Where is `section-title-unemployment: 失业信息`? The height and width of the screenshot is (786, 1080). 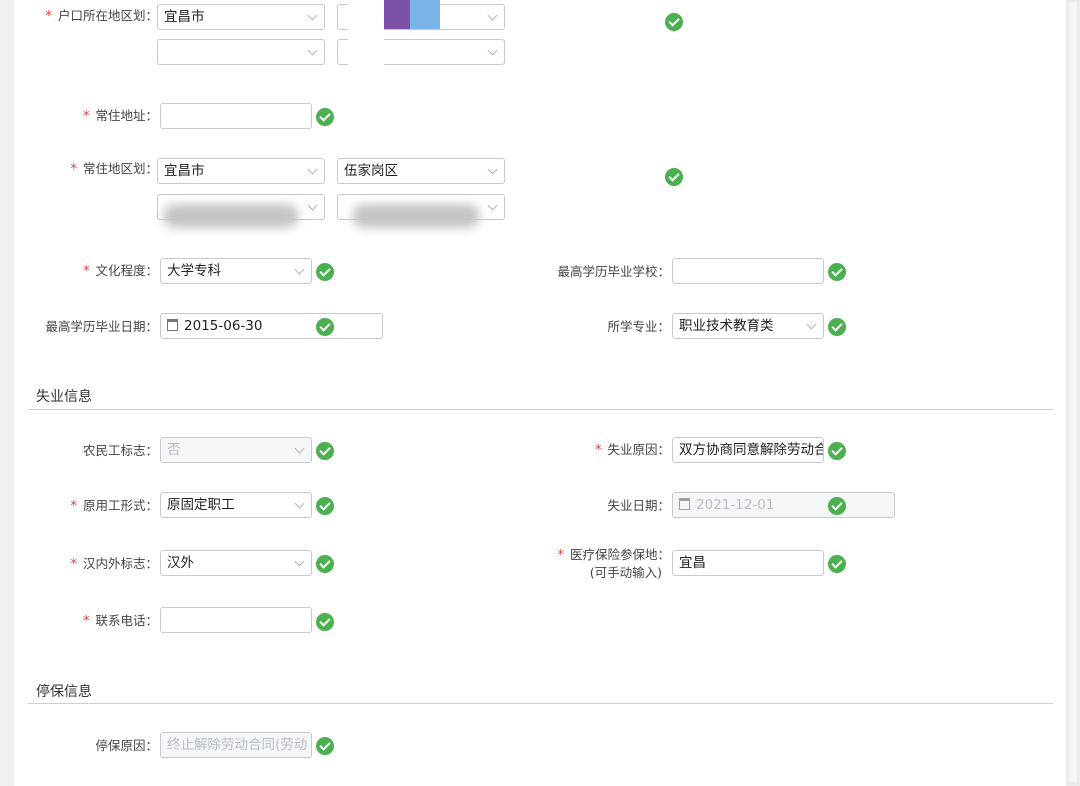
section-title-unemployment: 失业信息 is located at coordinates (64, 397).